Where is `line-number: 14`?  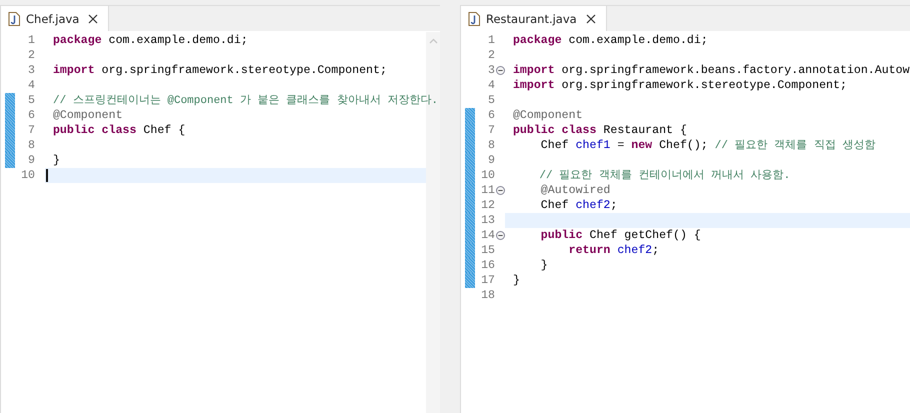 line-number: 14 is located at coordinates (487, 235).